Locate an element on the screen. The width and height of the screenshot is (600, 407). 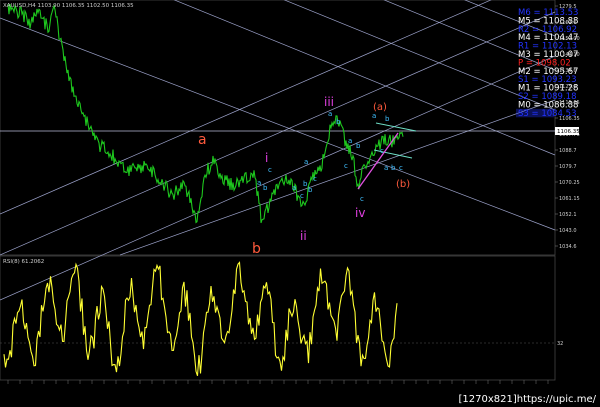
wave-label-3: ii is located at coordinates (303, 236).